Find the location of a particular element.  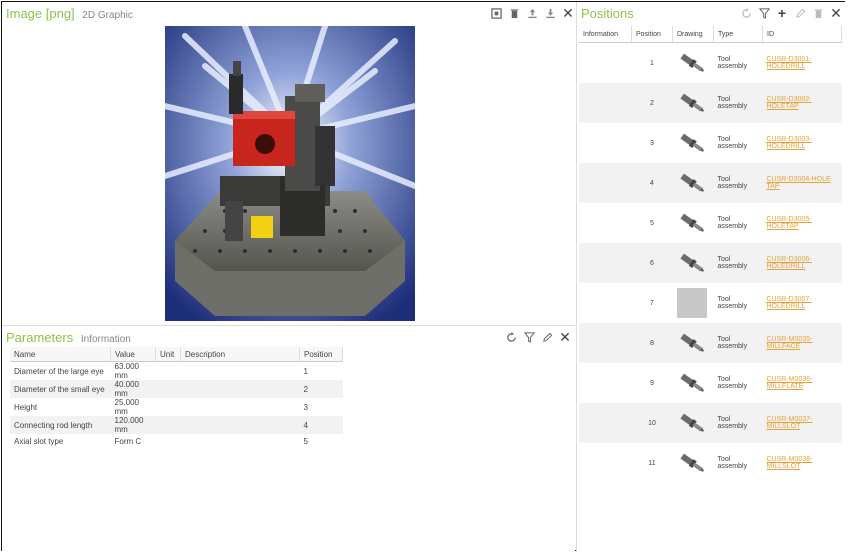

table-row: Diameter of the large eye 63.000 mm 1 is located at coordinates (176, 371).